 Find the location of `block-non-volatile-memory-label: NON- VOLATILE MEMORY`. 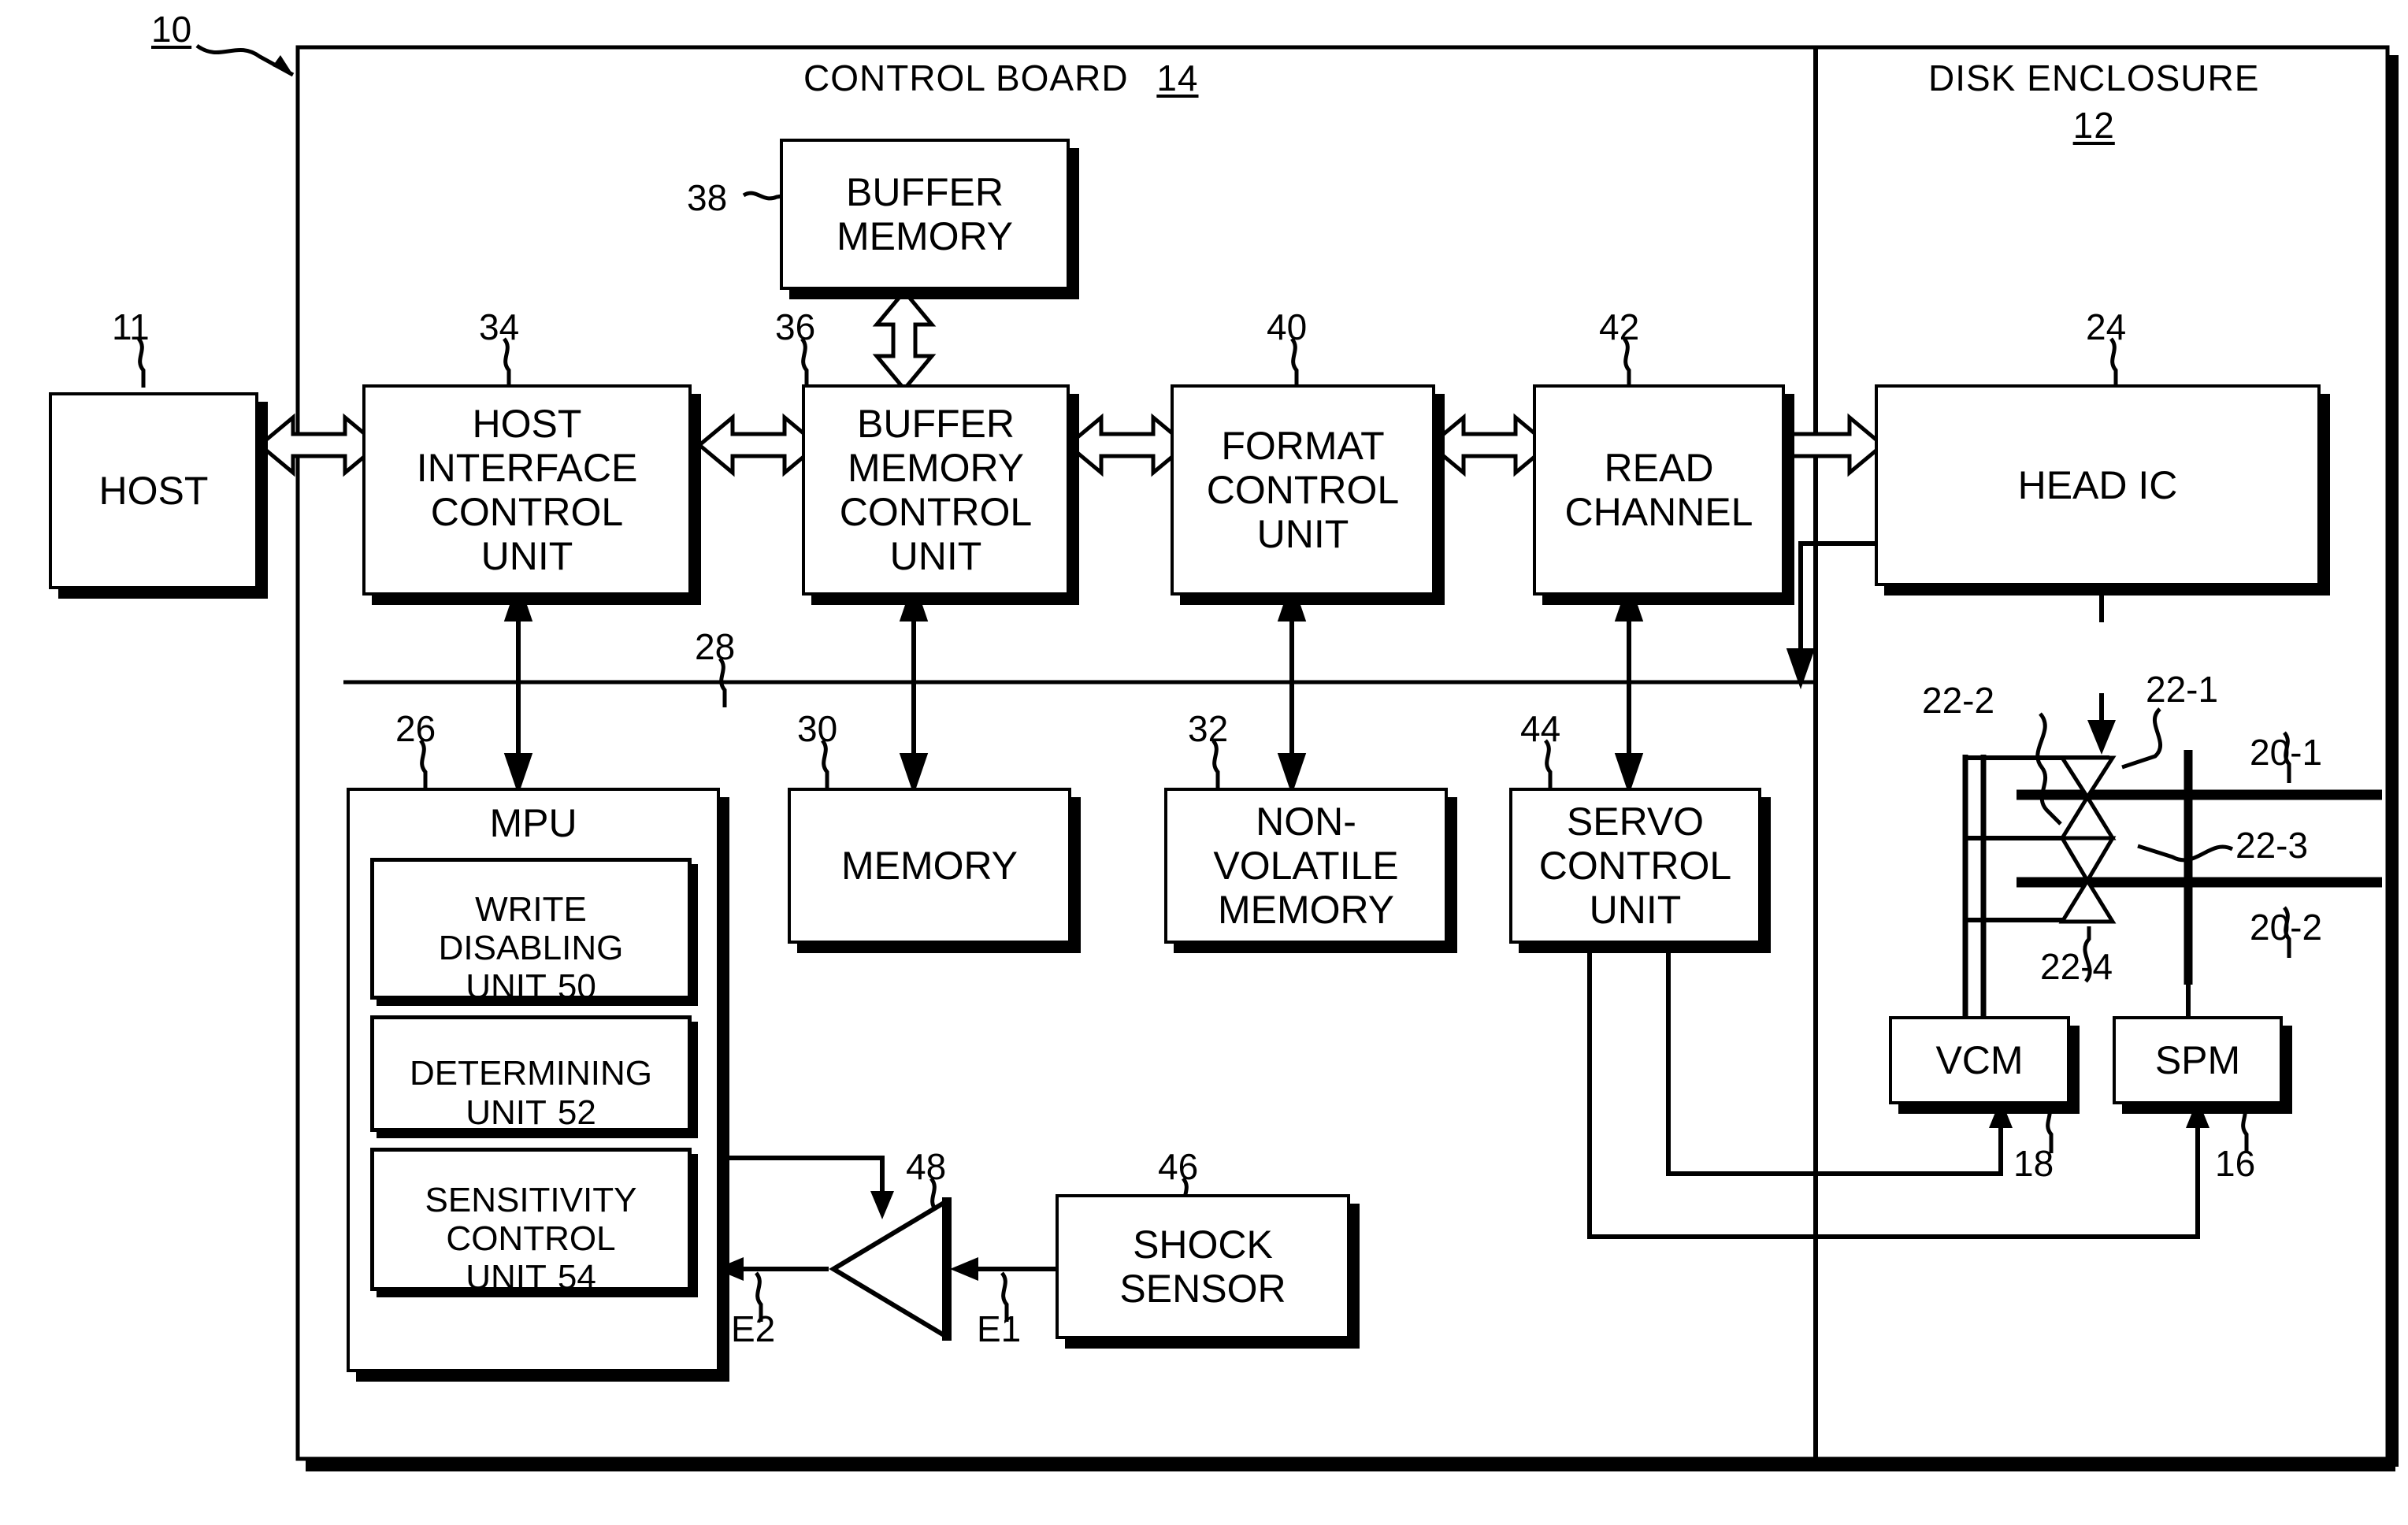

block-non-volatile-memory-label: NON- VOLATILE MEMORY is located at coordinates (1306, 866).